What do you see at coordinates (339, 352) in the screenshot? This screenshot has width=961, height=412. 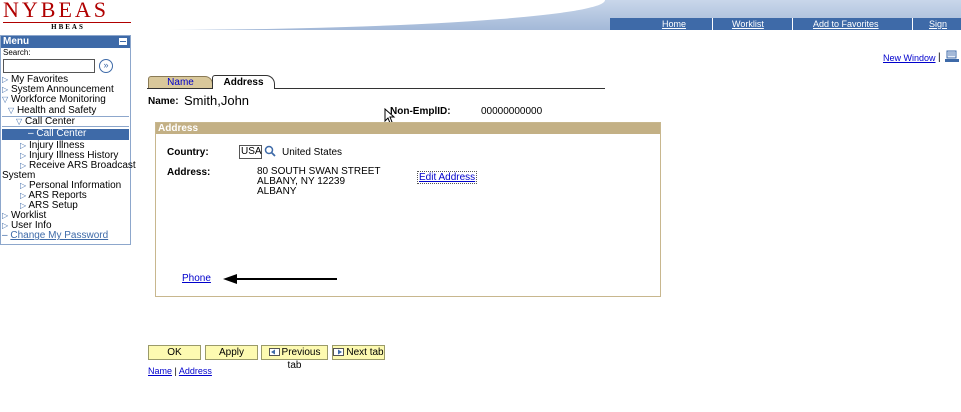 I see `next-tab-icon` at bounding box center [339, 352].